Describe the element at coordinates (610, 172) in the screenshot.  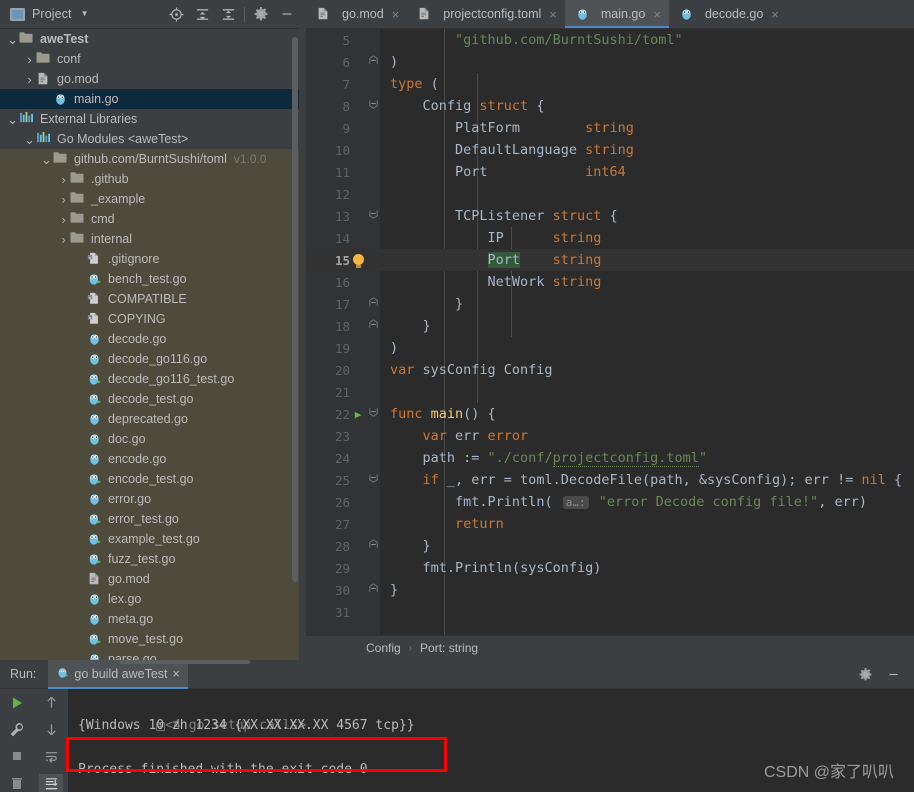
I see `code-line-11: 11 Port int64` at that location.